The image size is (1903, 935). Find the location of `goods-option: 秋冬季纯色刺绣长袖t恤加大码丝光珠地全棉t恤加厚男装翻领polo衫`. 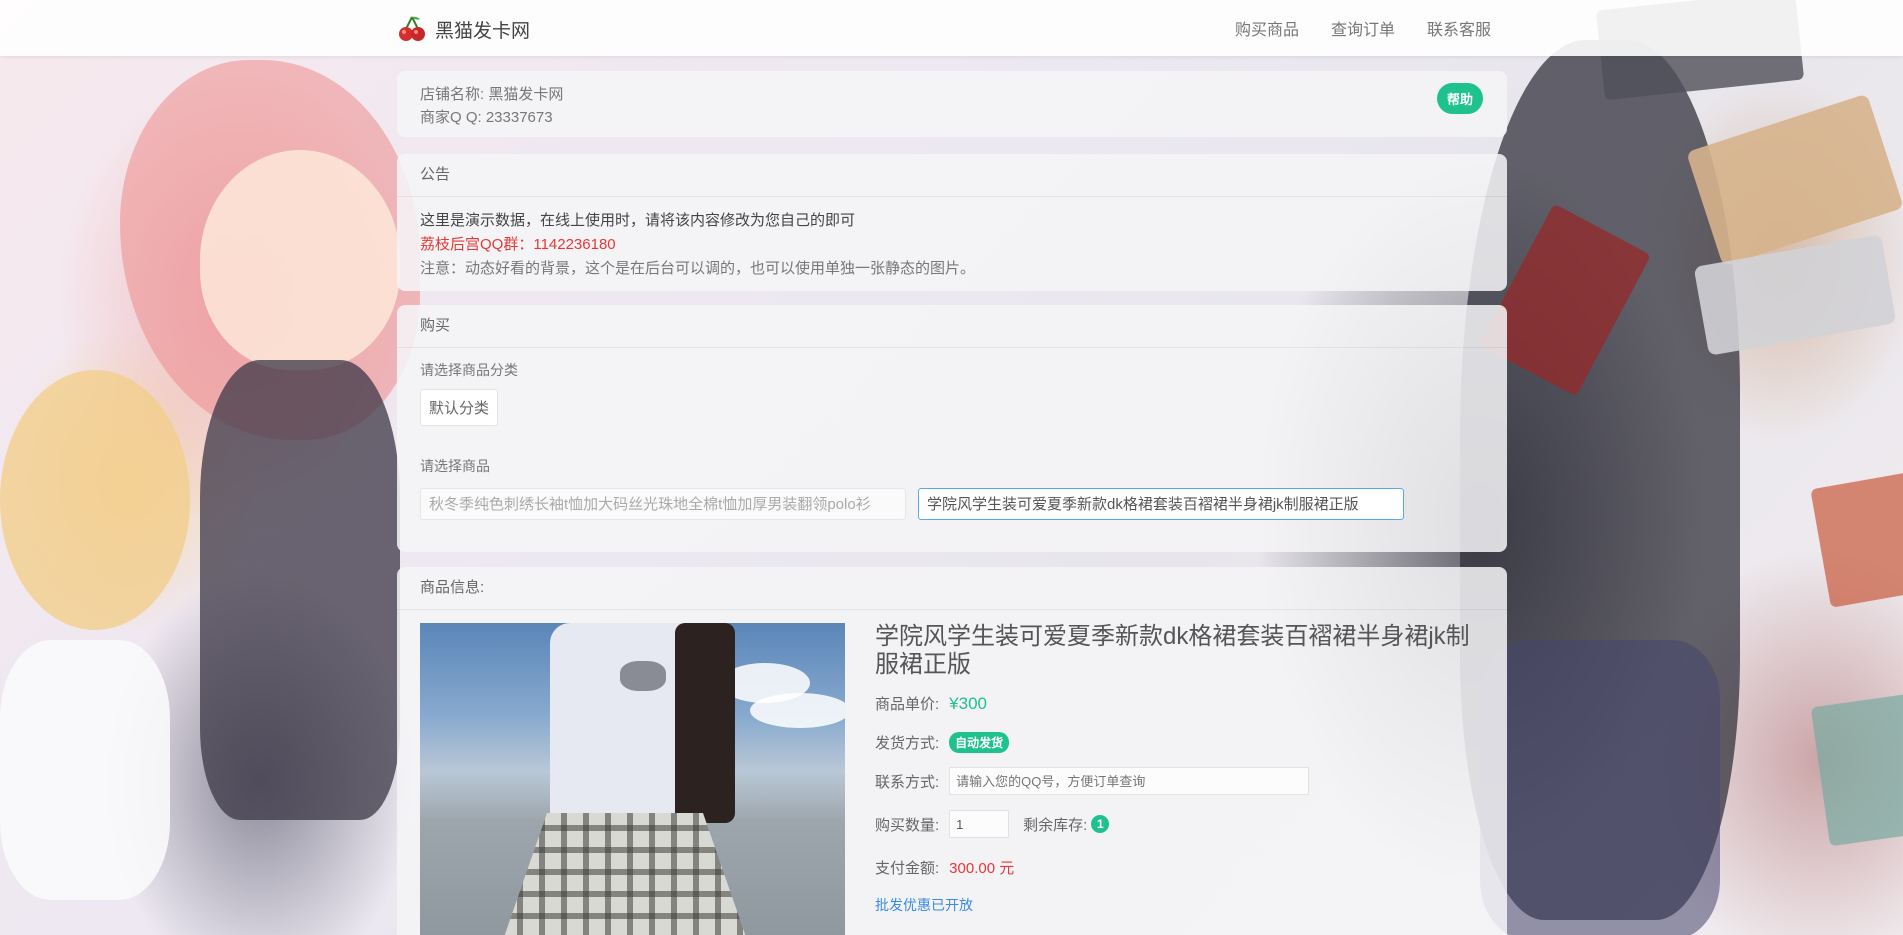

goods-option: 秋冬季纯色刺绣长袖t恤加大码丝光珠地全棉t恤加厚男装翻领polo衫 is located at coordinates (663, 504).